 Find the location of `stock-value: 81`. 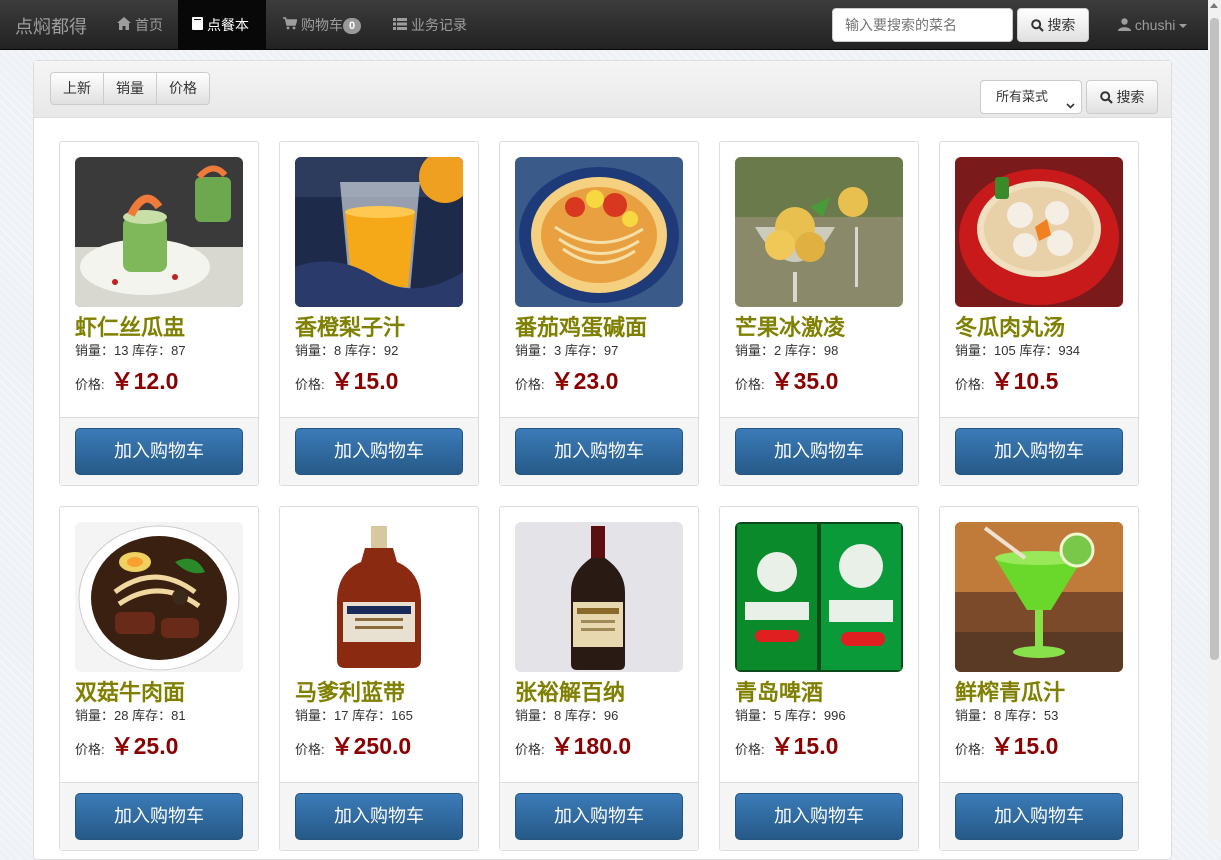

stock-value: 81 is located at coordinates (178, 715).